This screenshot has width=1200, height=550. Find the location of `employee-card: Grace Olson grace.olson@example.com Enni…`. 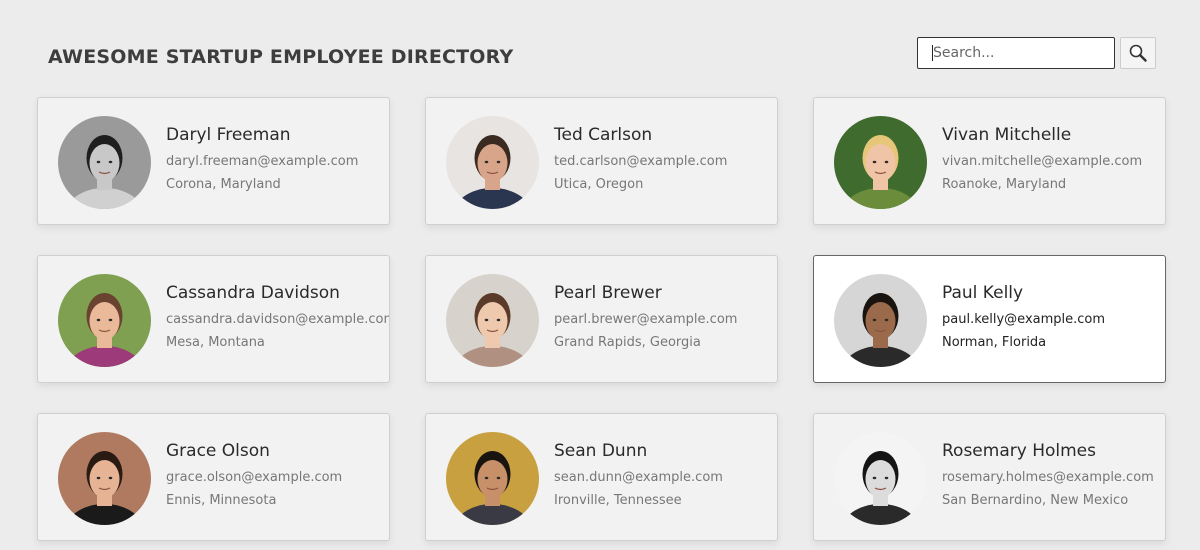

employee-card: Grace Olson grace.olson@example.com Enni… is located at coordinates (213, 477).